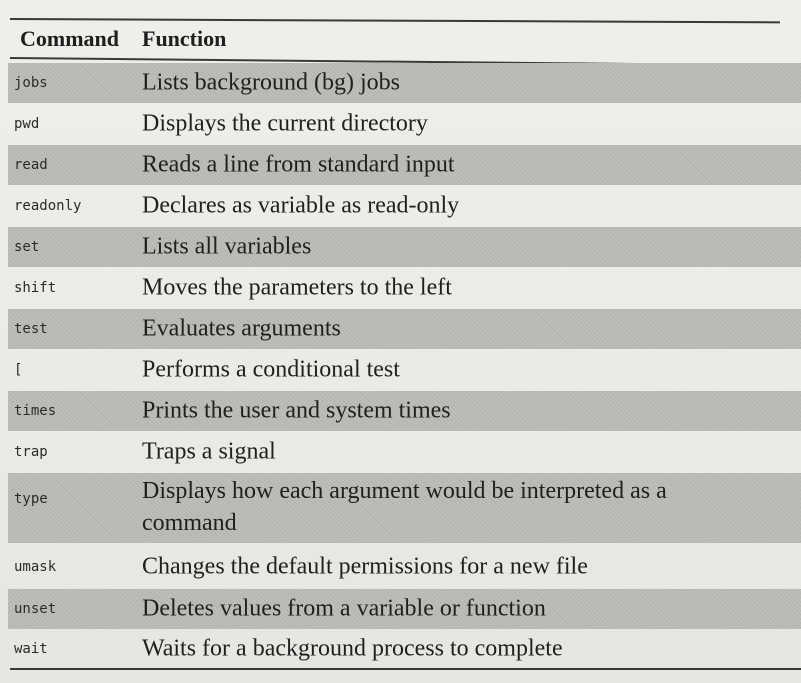 Image resolution: width=801 pixels, height=683 pixels. Describe the element at coordinates (297, 287) in the screenshot. I see `function-cell: Moves the parameters to the left` at that location.